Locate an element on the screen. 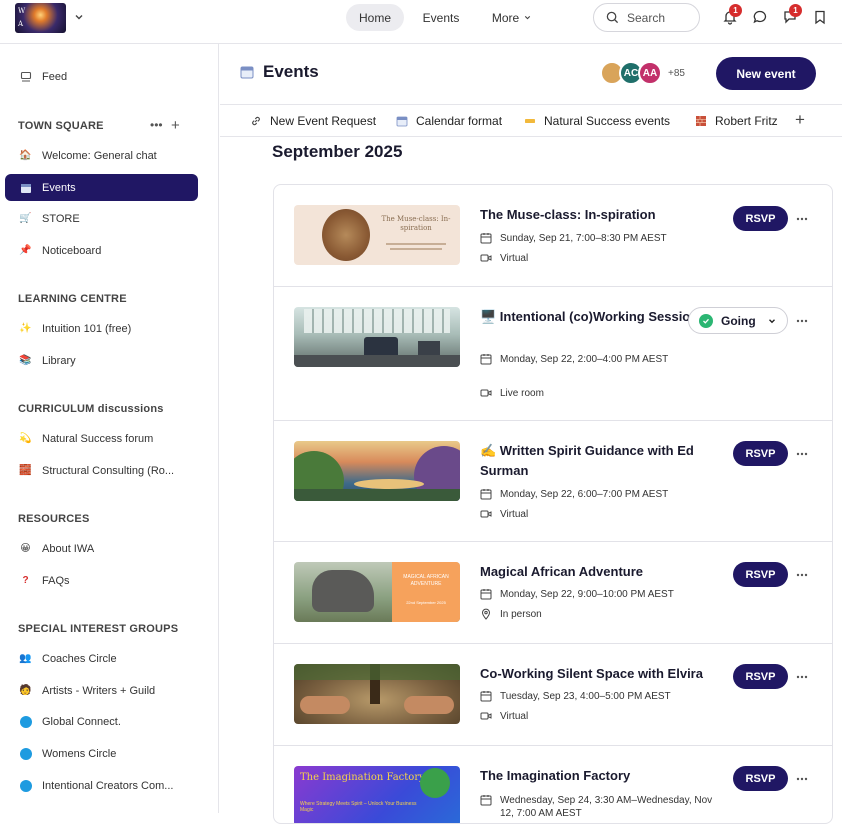 This screenshot has width=842, height=824. thumbnail-text: The Muse-class: In-spiration is located at coordinates (416, 223).